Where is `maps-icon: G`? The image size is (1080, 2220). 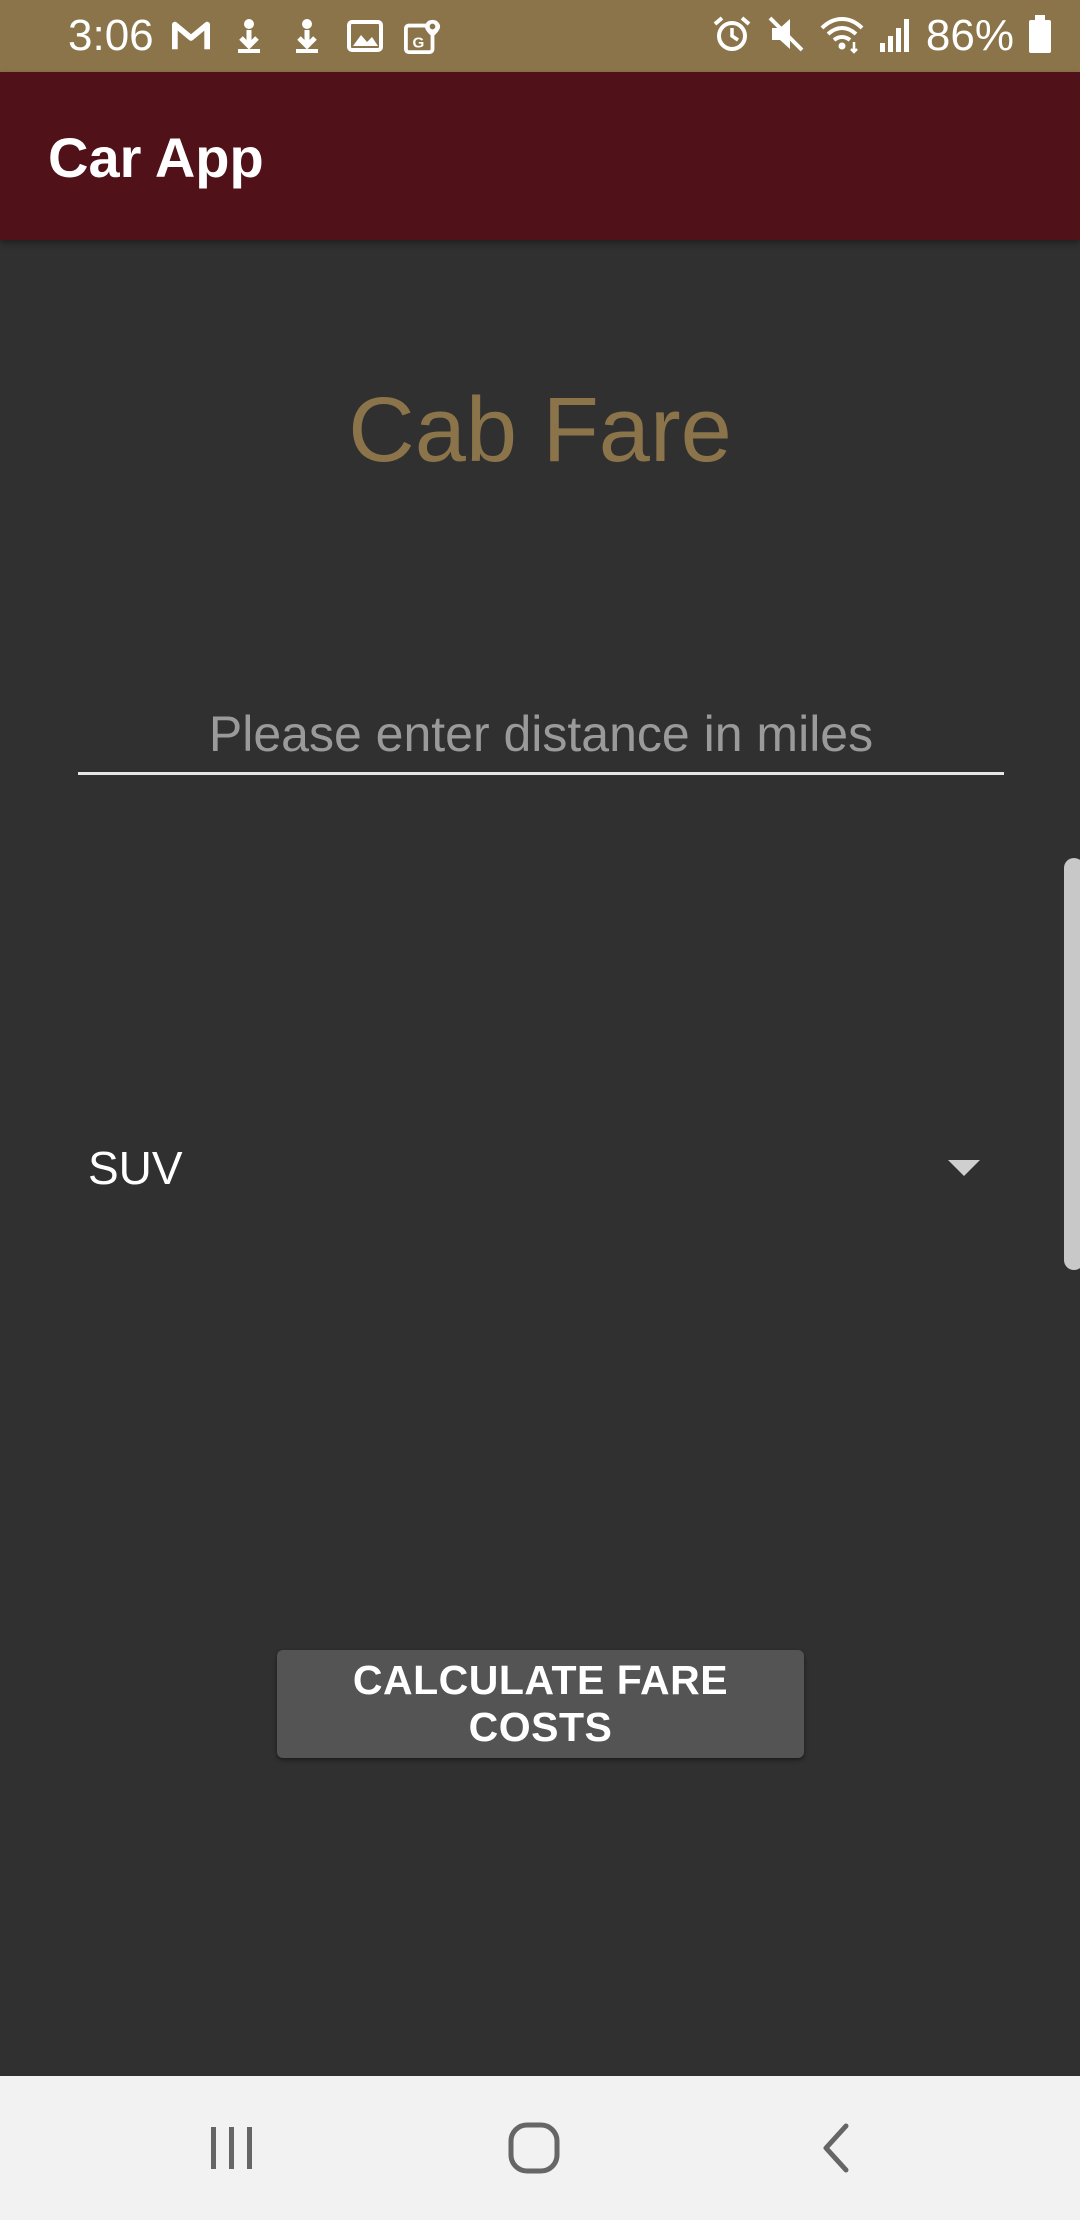 maps-icon: G is located at coordinates (423, 36).